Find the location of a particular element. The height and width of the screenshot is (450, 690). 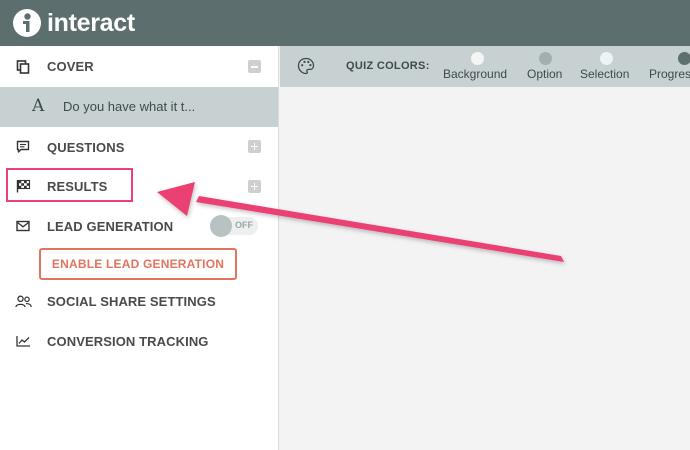

sidebar-item-label: SOCIAL SHARE SETTINGS is located at coordinates (131, 301).